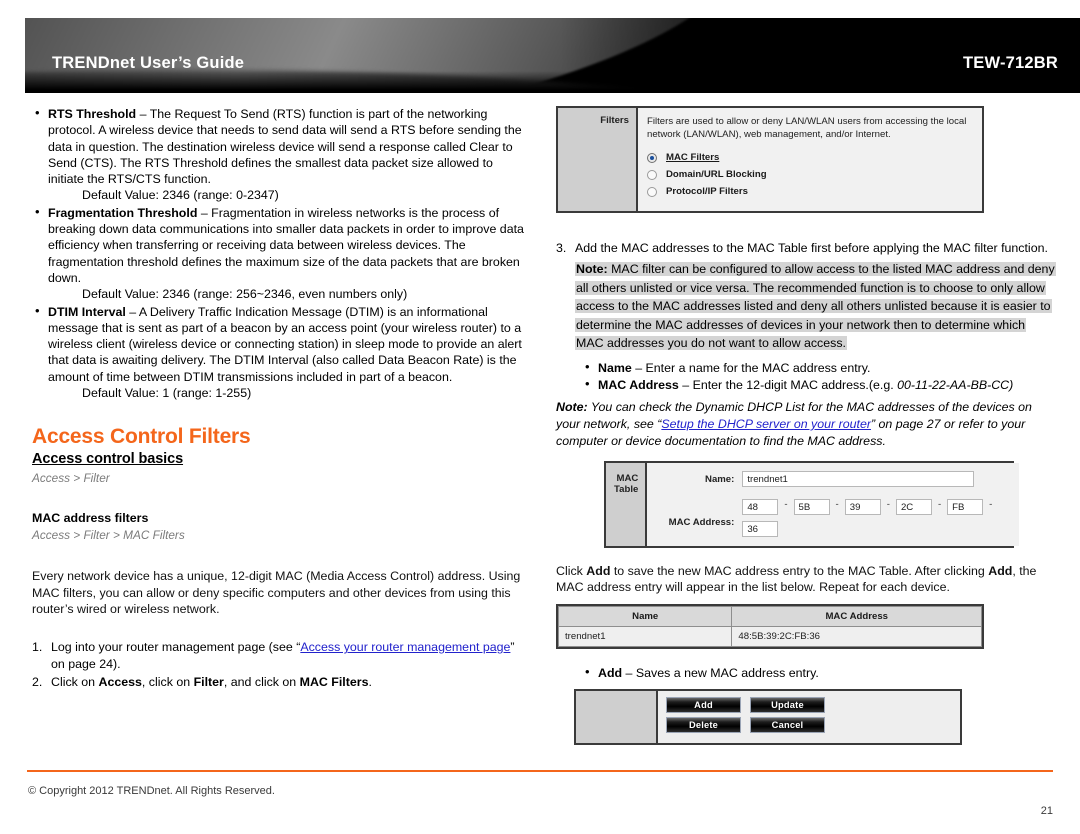 This screenshot has height=834, width=1080. What do you see at coordinates (955, 385) in the screenshot?
I see `mac-address-example: 00-11-22-AA-BB-CC)` at bounding box center [955, 385].